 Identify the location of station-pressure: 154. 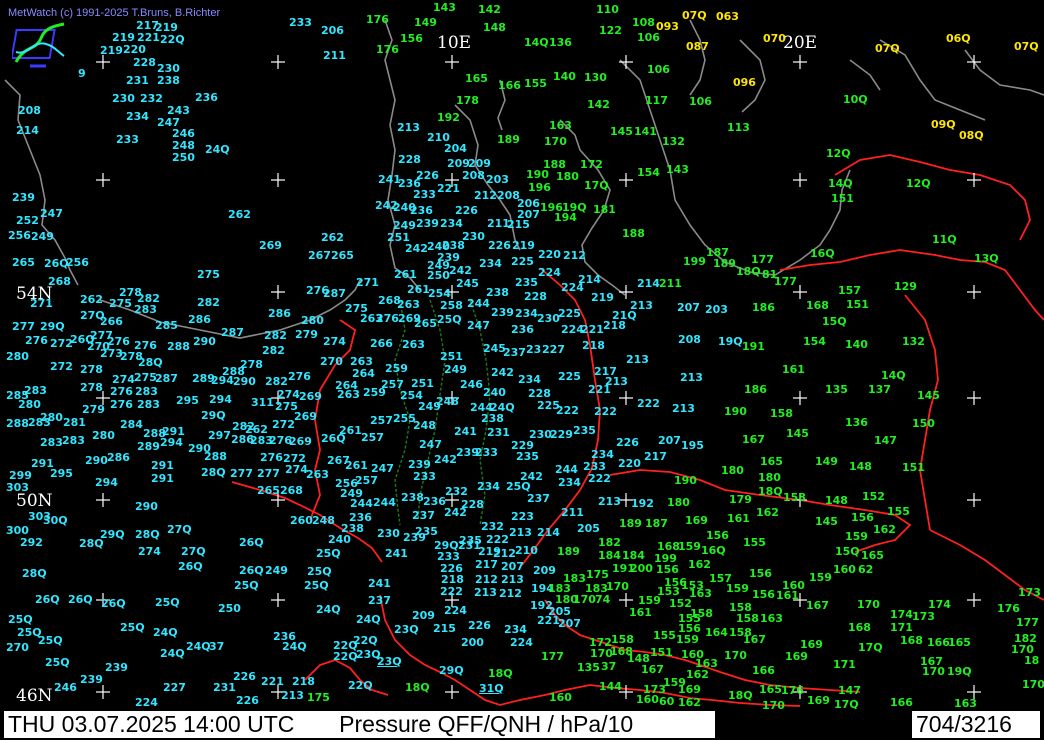
(814, 341).